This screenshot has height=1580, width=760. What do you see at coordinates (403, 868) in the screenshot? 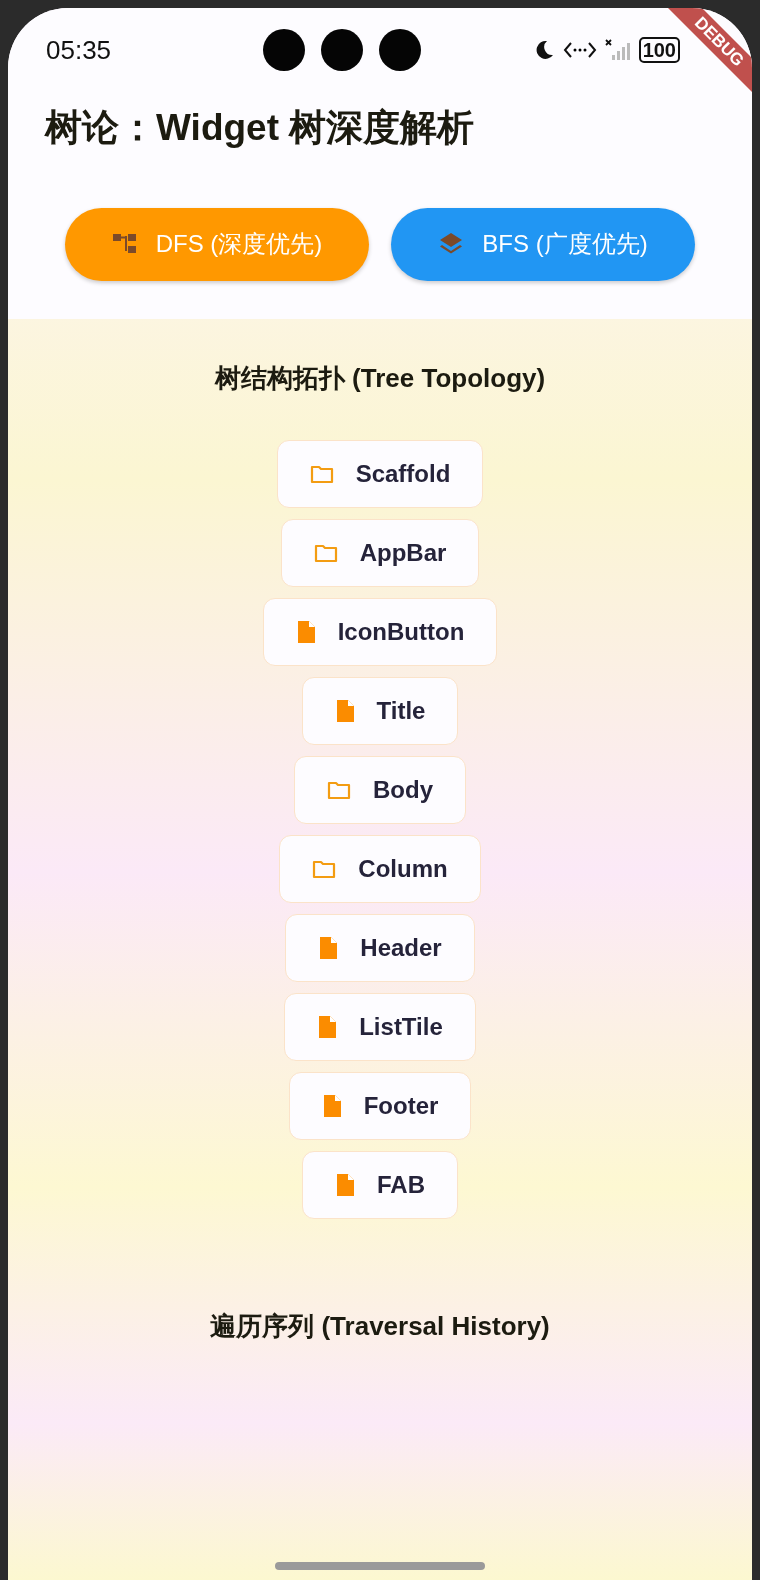
I see `node-label: Column` at bounding box center [403, 868].